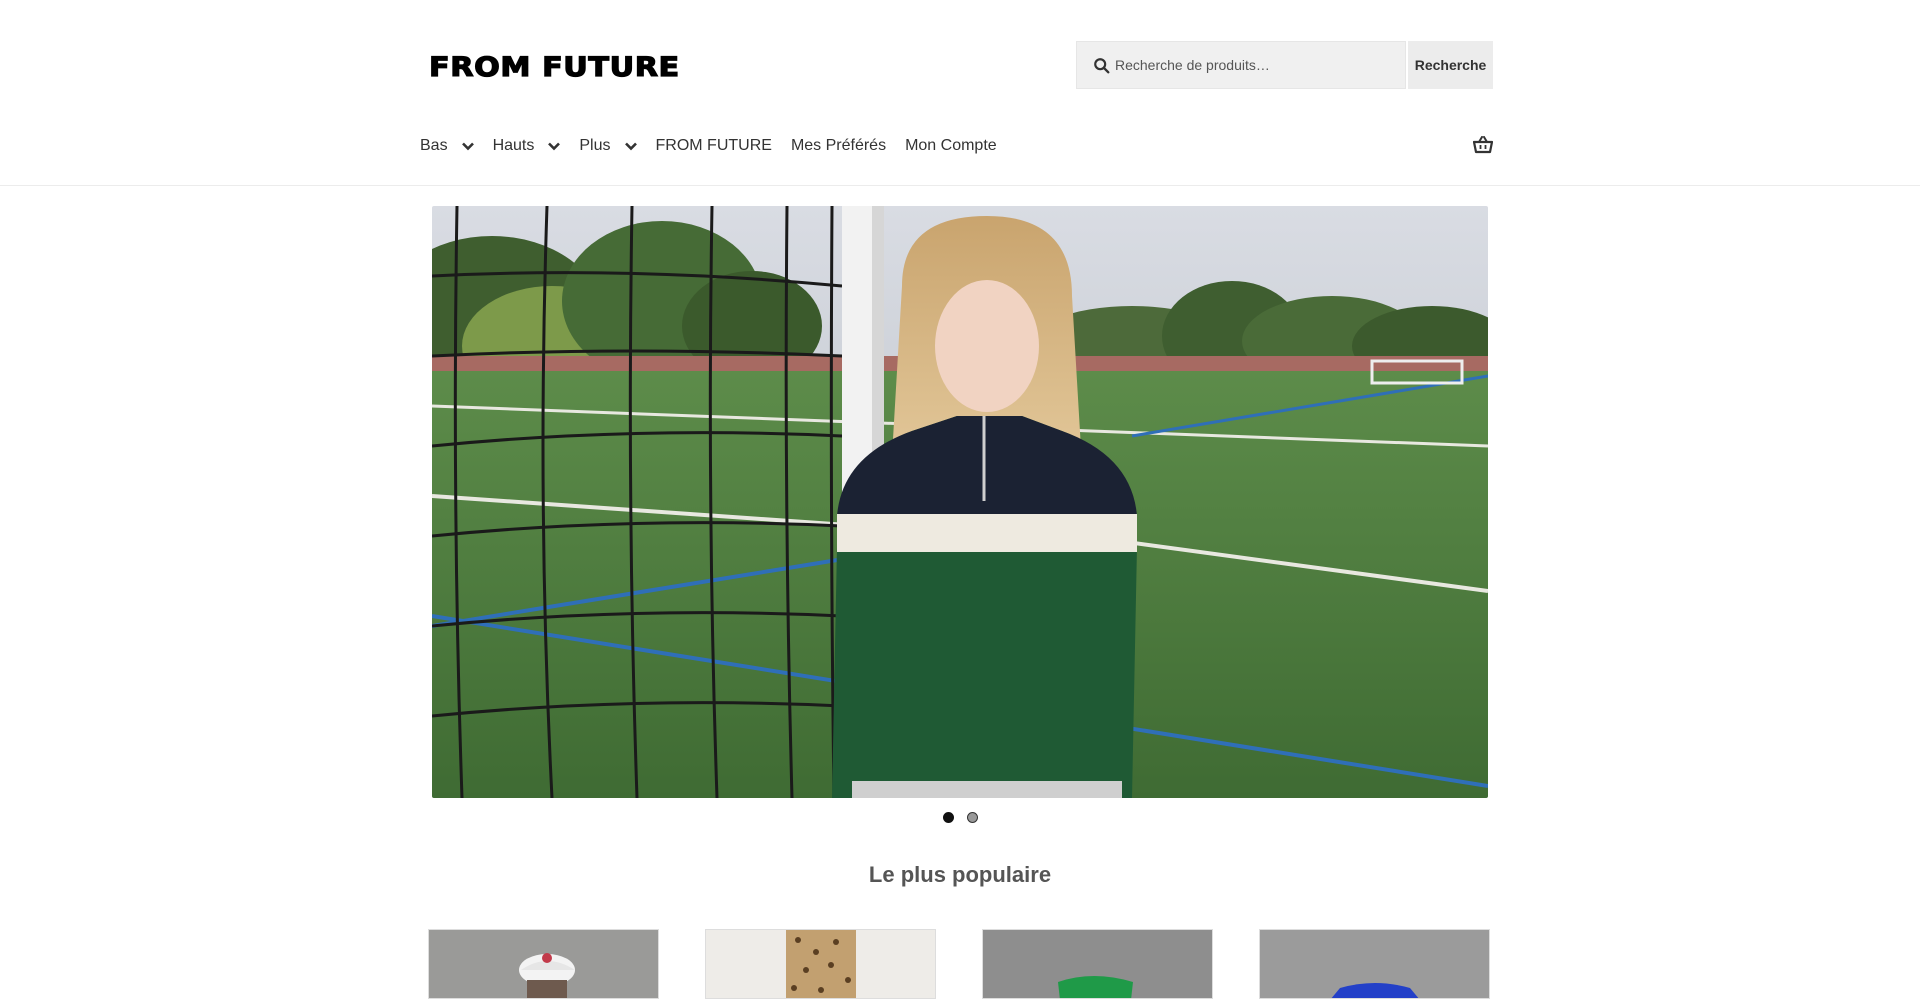 Image resolution: width=1920 pixels, height=999 pixels. Describe the element at coordinates (513, 145) in the screenshot. I see `nav-item-label: Hauts` at that location.